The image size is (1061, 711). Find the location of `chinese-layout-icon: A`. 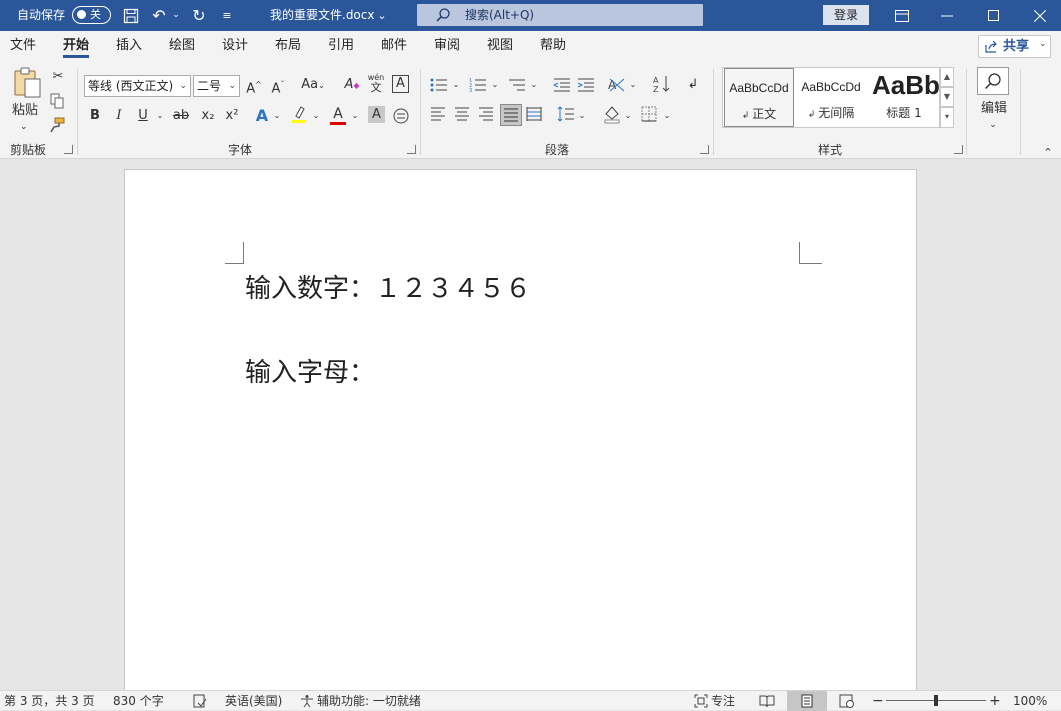

chinese-layout-icon: A is located at coordinates (618, 84).